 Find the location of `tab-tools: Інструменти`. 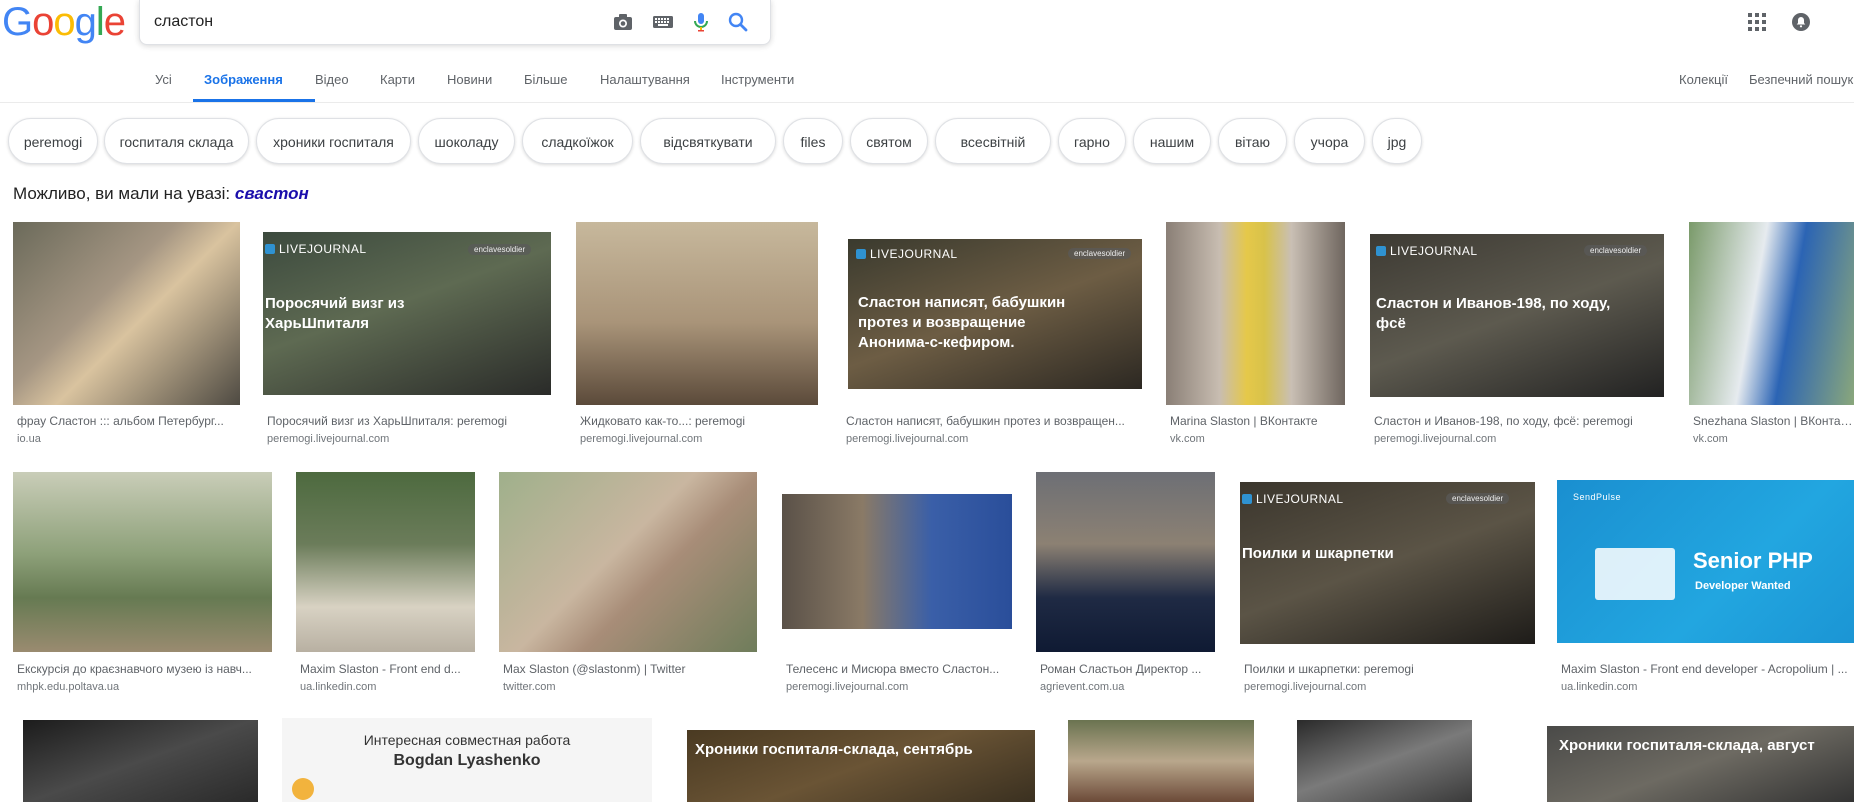

tab-tools: Інструменти is located at coordinates (757, 79).